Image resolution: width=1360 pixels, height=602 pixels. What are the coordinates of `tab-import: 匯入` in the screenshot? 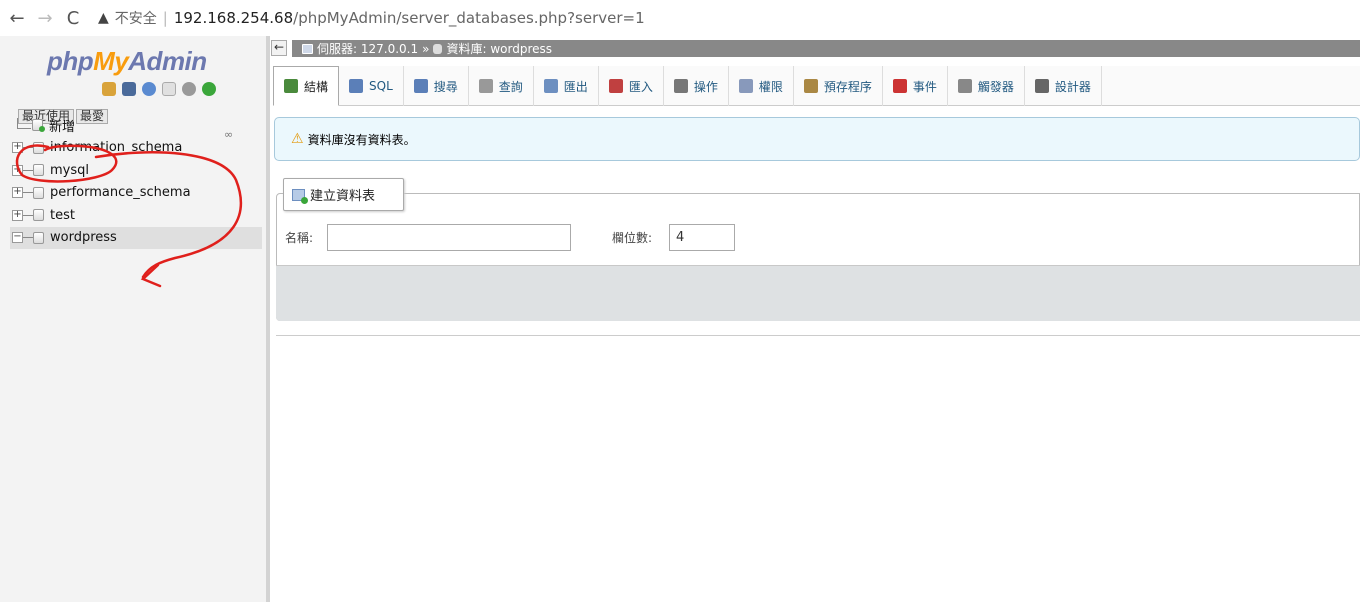 It's located at (631, 86).